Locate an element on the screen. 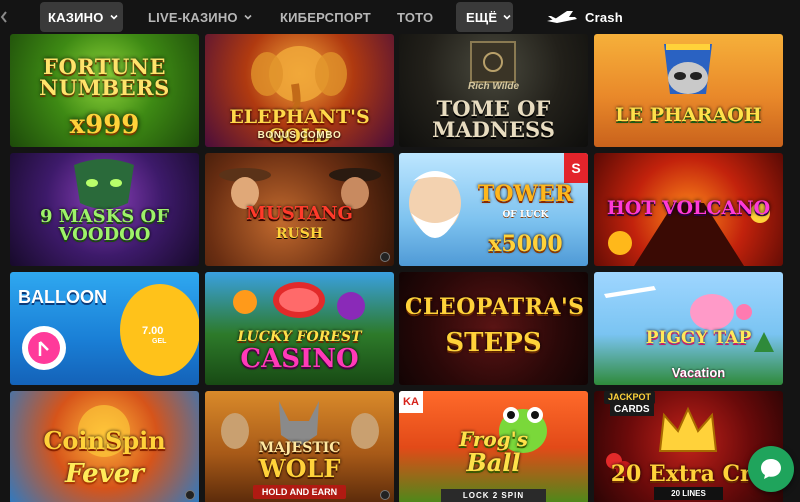 The height and width of the screenshot is (502, 800). nav-tab-crash: Crash is located at coordinates (588, 17).